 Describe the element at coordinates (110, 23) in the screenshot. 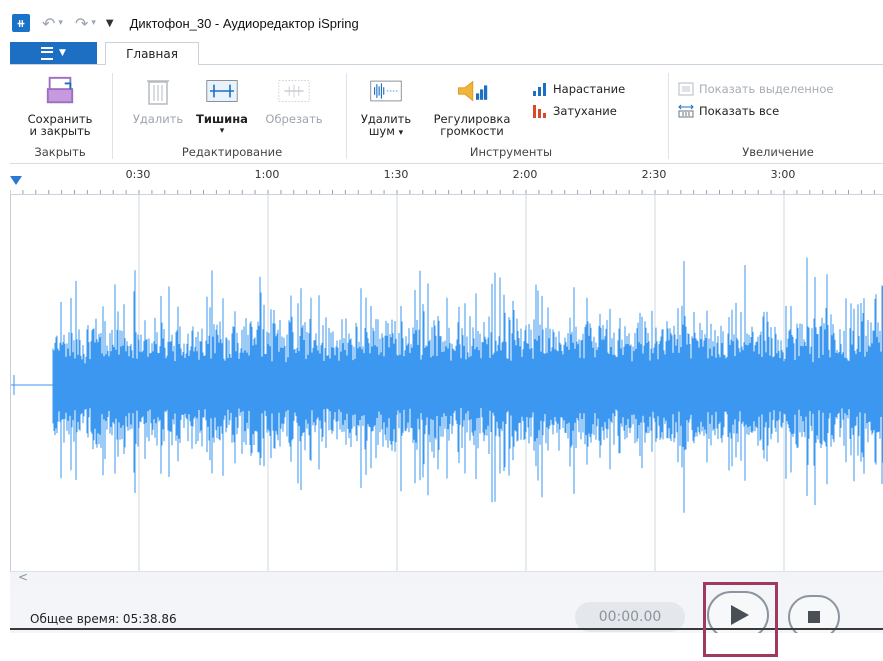

I see `quick-access-menu-icon: ▼` at that location.